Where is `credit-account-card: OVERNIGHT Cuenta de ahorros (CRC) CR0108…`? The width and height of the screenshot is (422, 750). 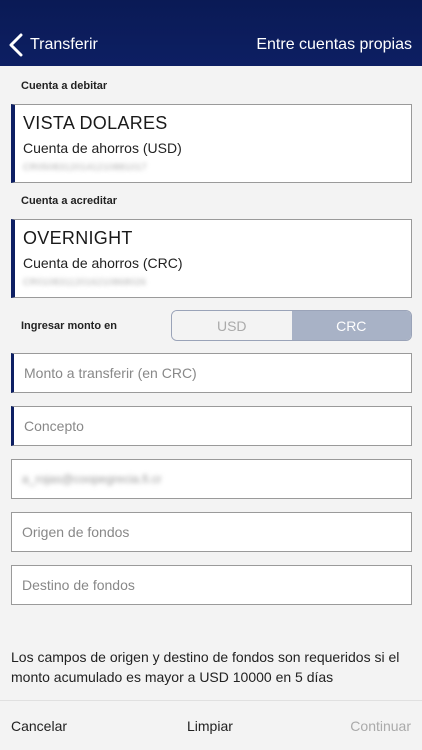
credit-account-card: OVERNIGHT Cuenta de ahorros (CRC) CR0108… is located at coordinates (211, 258).